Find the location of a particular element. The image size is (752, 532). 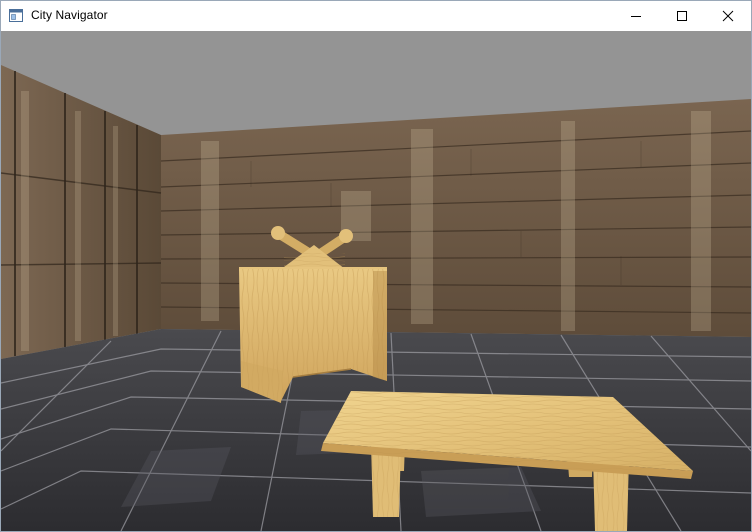

maximize-button is located at coordinates (682, 16).